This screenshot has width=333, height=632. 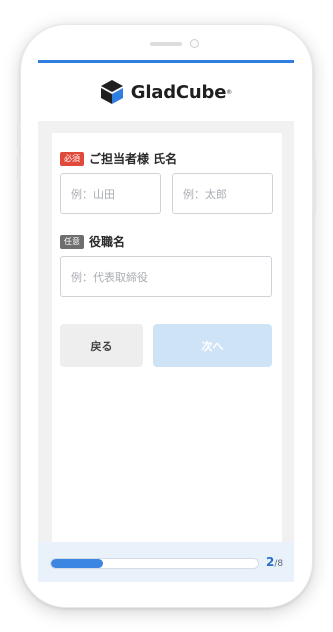 I want to click on job-title-placeholder: 例：代表取締役, so click(x=109, y=277).